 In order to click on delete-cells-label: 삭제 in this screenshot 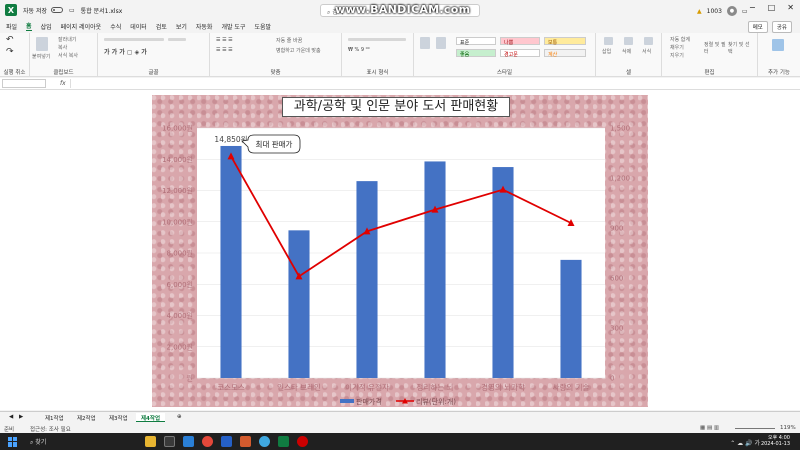, I will do `click(626, 51)`.